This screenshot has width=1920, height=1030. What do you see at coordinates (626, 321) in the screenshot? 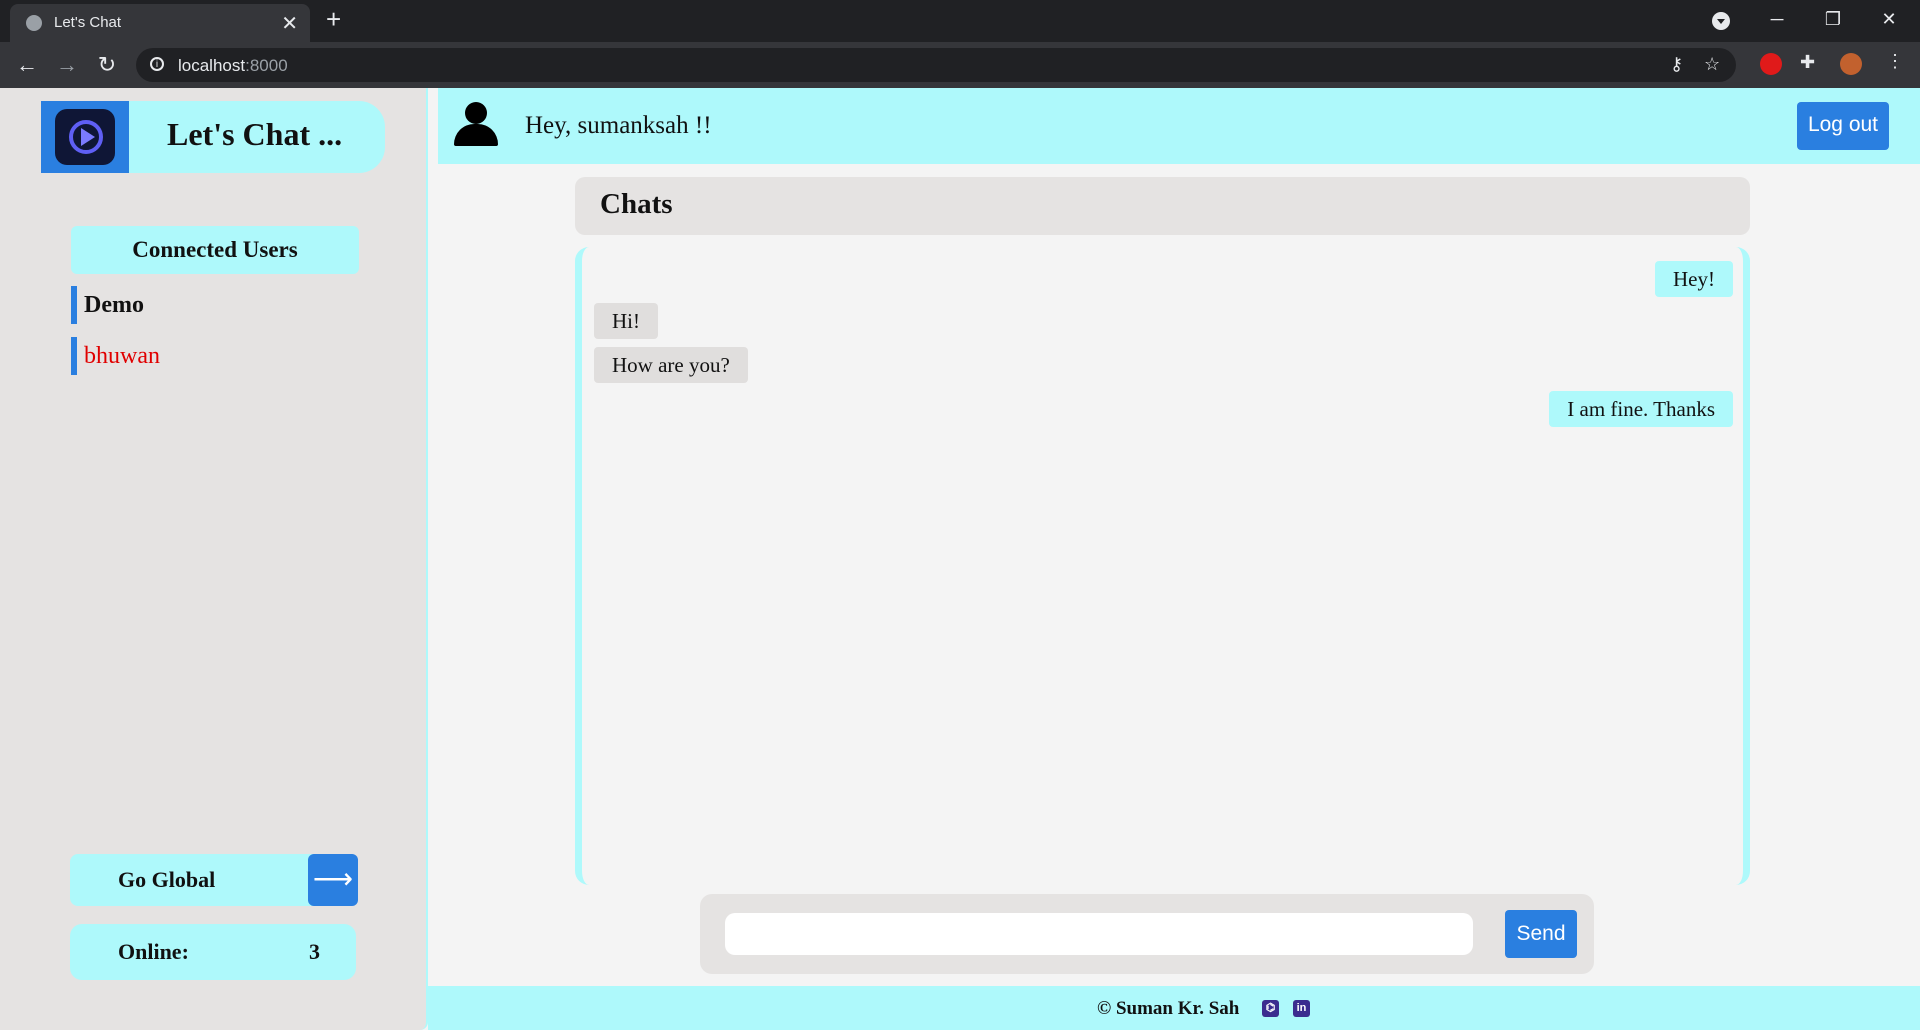
I see `message-received: Hi!` at bounding box center [626, 321].